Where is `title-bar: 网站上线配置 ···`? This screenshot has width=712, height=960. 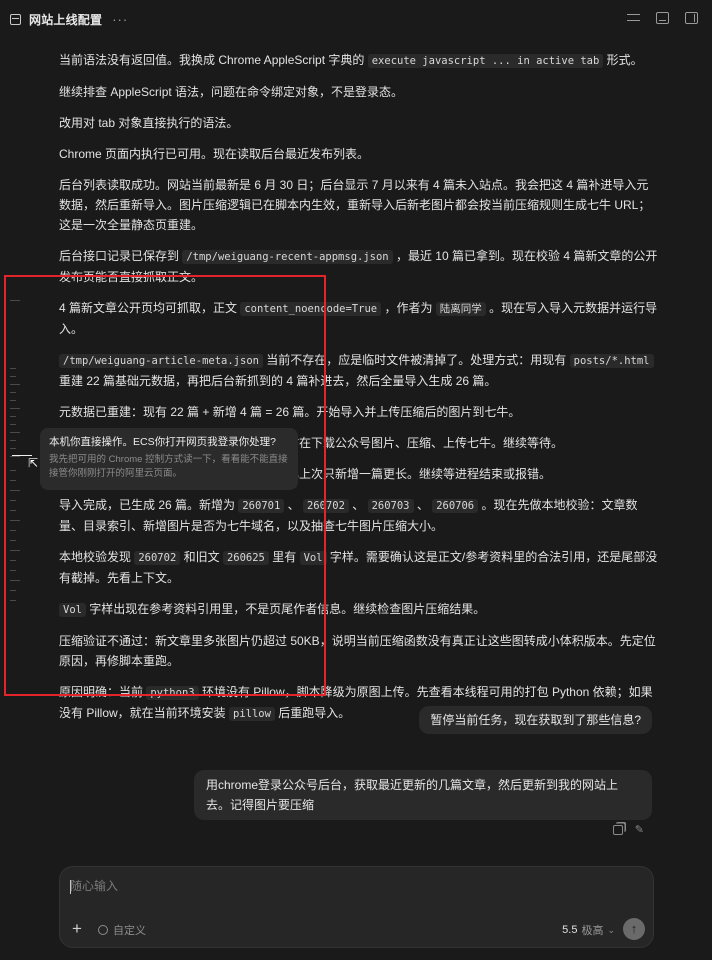
title-bar: 网站上线配置 ··· is located at coordinates (356, 19).